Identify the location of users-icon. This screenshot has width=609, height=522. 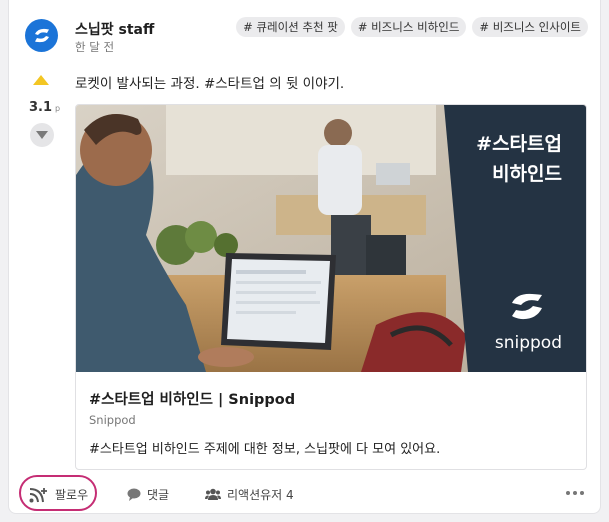
(213, 494).